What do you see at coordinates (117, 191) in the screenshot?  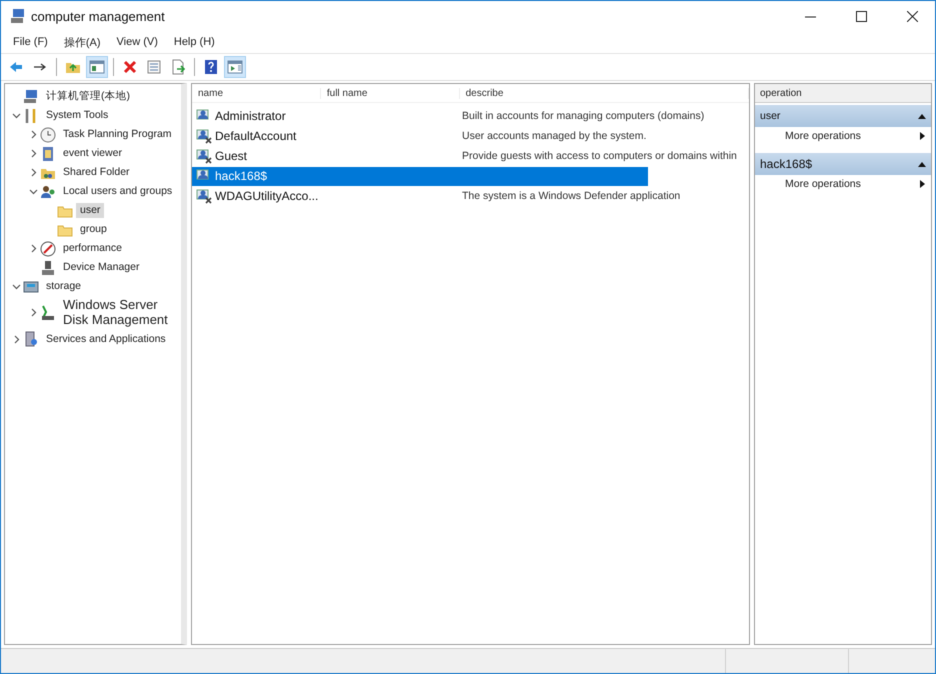 I see `tree-item: Local users and groups` at bounding box center [117, 191].